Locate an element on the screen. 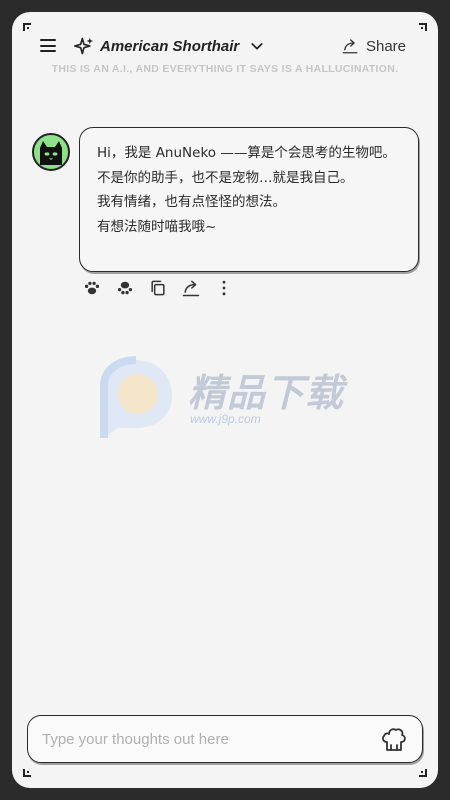  copy-button is located at coordinates (158, 288).